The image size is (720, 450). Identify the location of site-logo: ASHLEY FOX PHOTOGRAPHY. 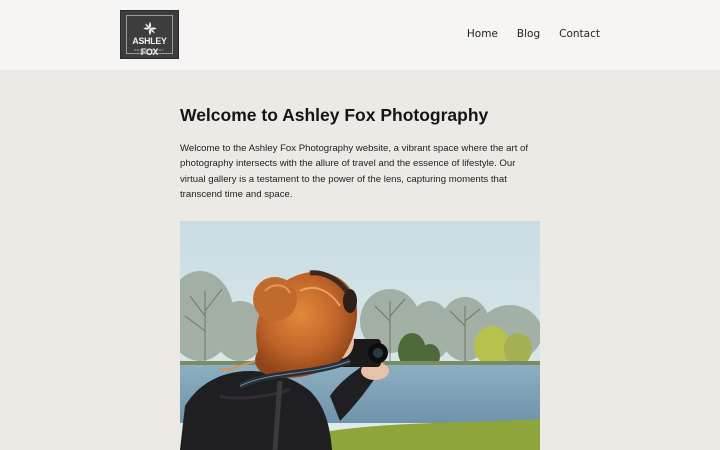
(149, 34).